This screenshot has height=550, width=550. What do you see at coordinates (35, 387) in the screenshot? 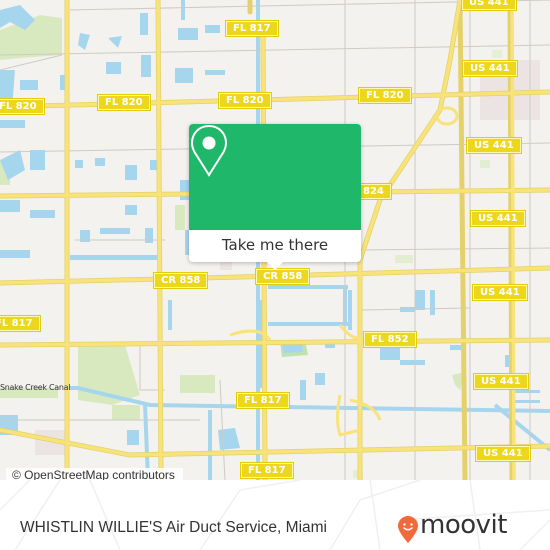
I see `water-label-snake-creek-canal: Snake Creek Canal` at bounding box center [35, 387].